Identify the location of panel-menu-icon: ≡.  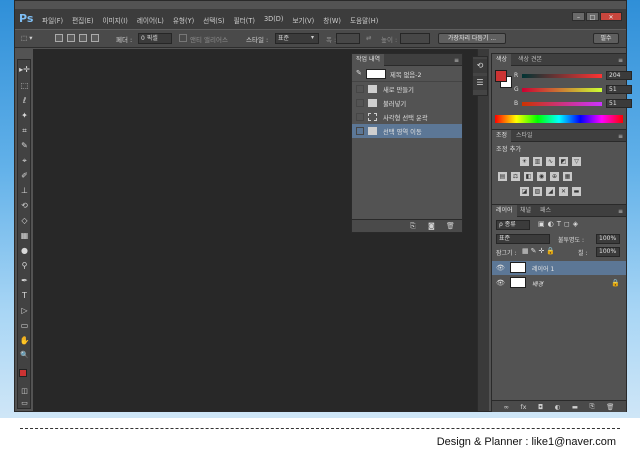
(620, 60).